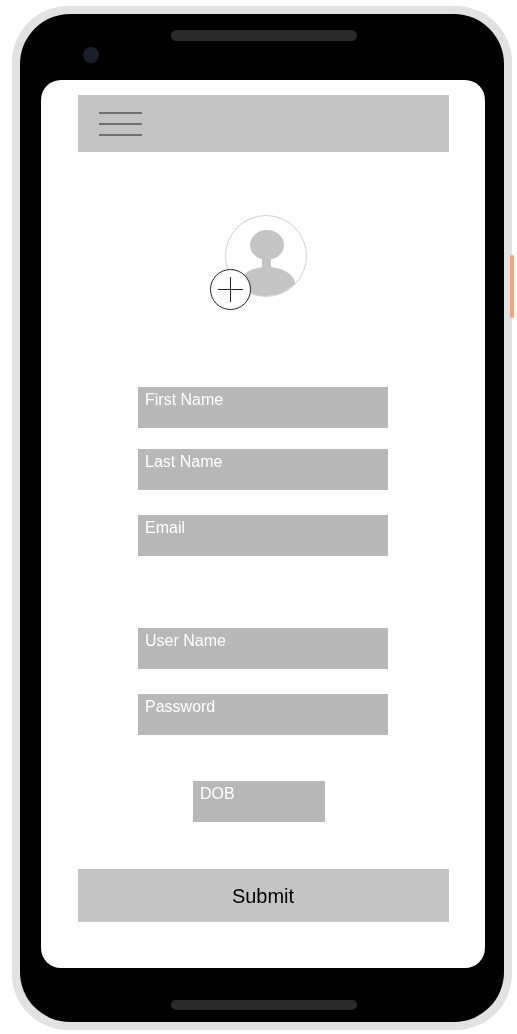 The image size is (517, 1034). What do you see at coordinates (263, 714) in the screenshot?
I see `text-field: Password` at bounding box center [263, 714].